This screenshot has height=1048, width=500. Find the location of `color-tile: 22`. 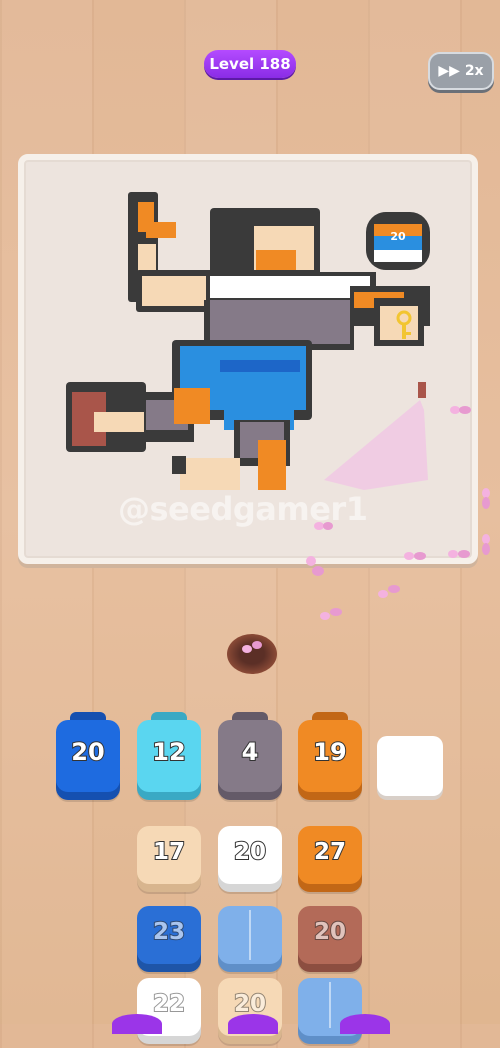

color-tile: 22 is located at coordinates (169, 1013).